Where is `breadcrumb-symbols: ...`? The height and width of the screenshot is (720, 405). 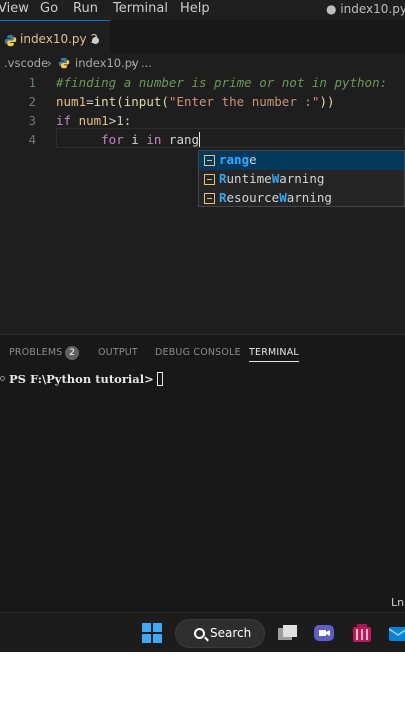 breadcrumb-symbols: ... is located at coordinates (146, 63).